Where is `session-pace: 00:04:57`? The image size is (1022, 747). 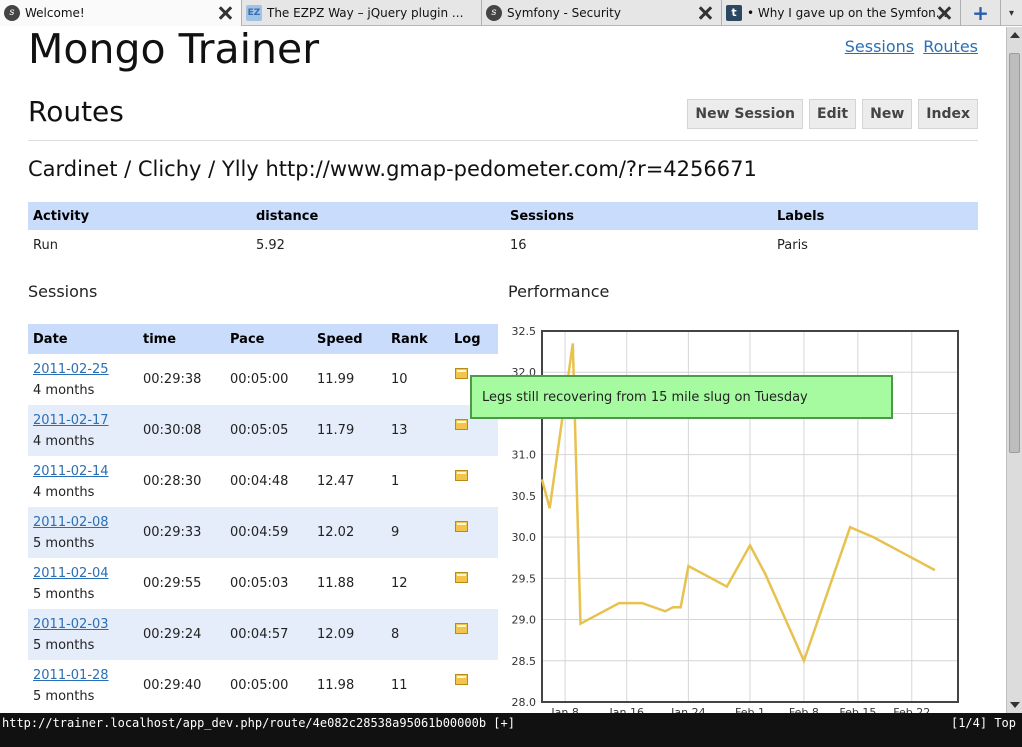
session-pace: 00:04:57 is located at coordinates (268, 634).